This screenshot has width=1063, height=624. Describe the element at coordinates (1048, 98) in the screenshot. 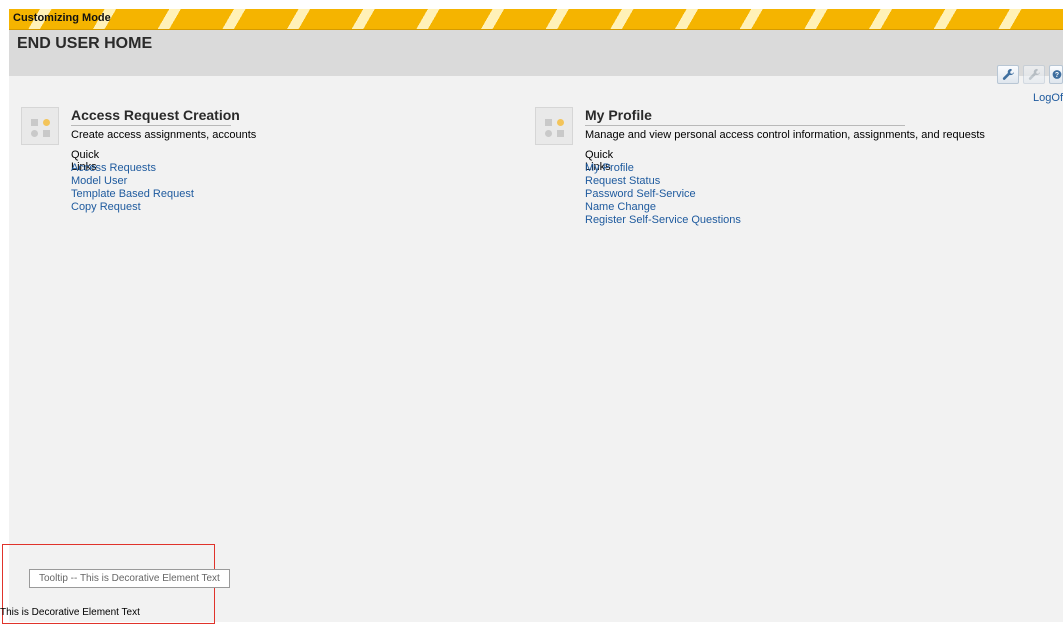

I see `logoff-link: LogOf` at that location.